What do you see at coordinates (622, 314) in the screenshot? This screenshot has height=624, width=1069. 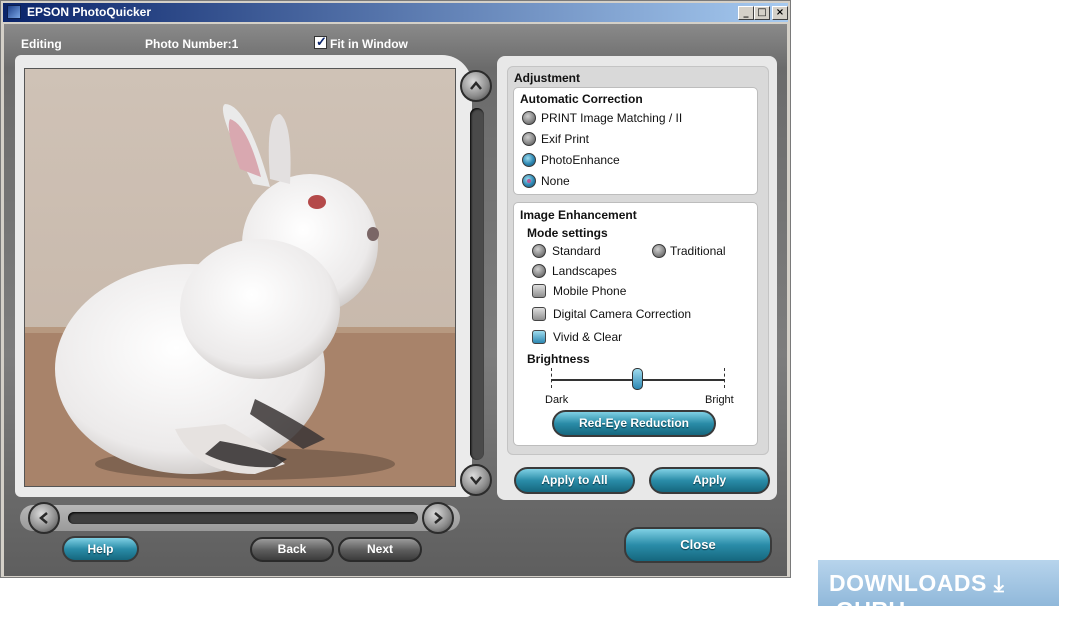 I see `digital-camera-correction-label: Digital Camera Correction` at bounding box center [622, 314].